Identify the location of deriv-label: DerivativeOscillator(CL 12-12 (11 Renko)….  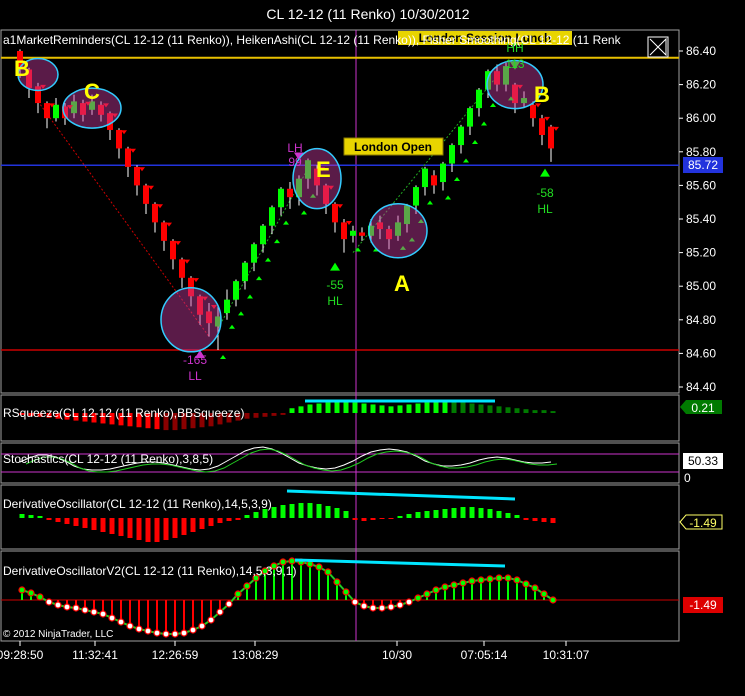
(137, 504).